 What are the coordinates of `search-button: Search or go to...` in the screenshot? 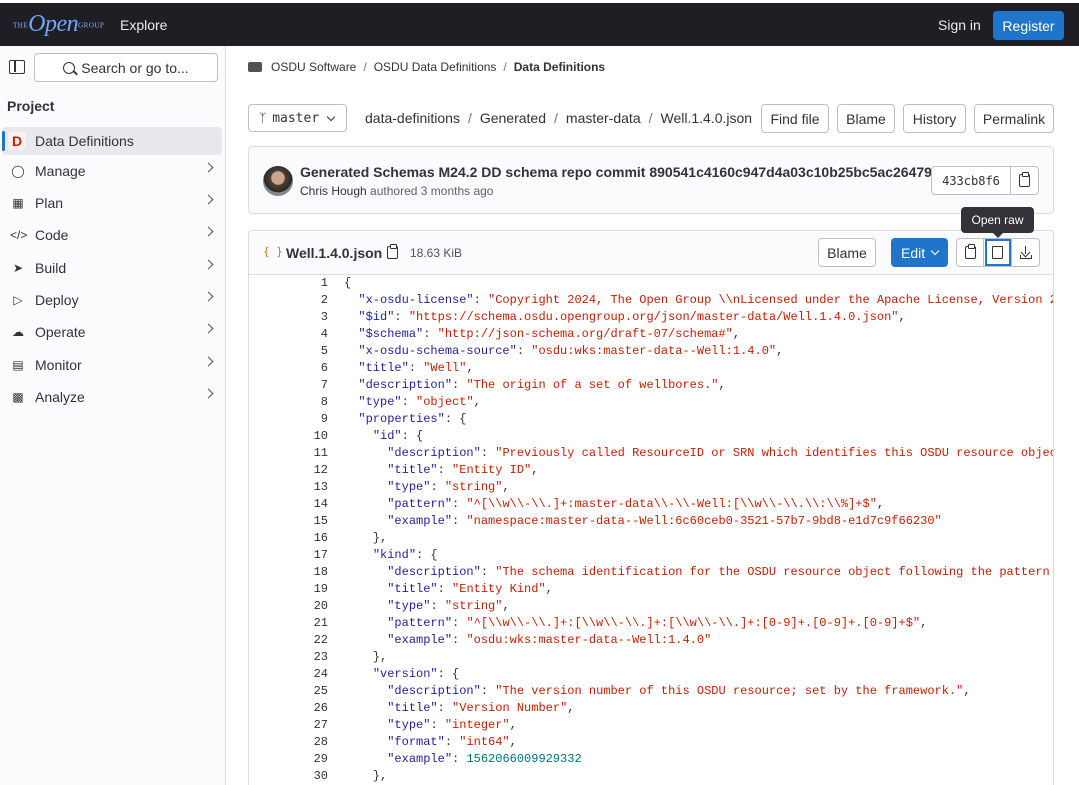 It's located at (126, 67).